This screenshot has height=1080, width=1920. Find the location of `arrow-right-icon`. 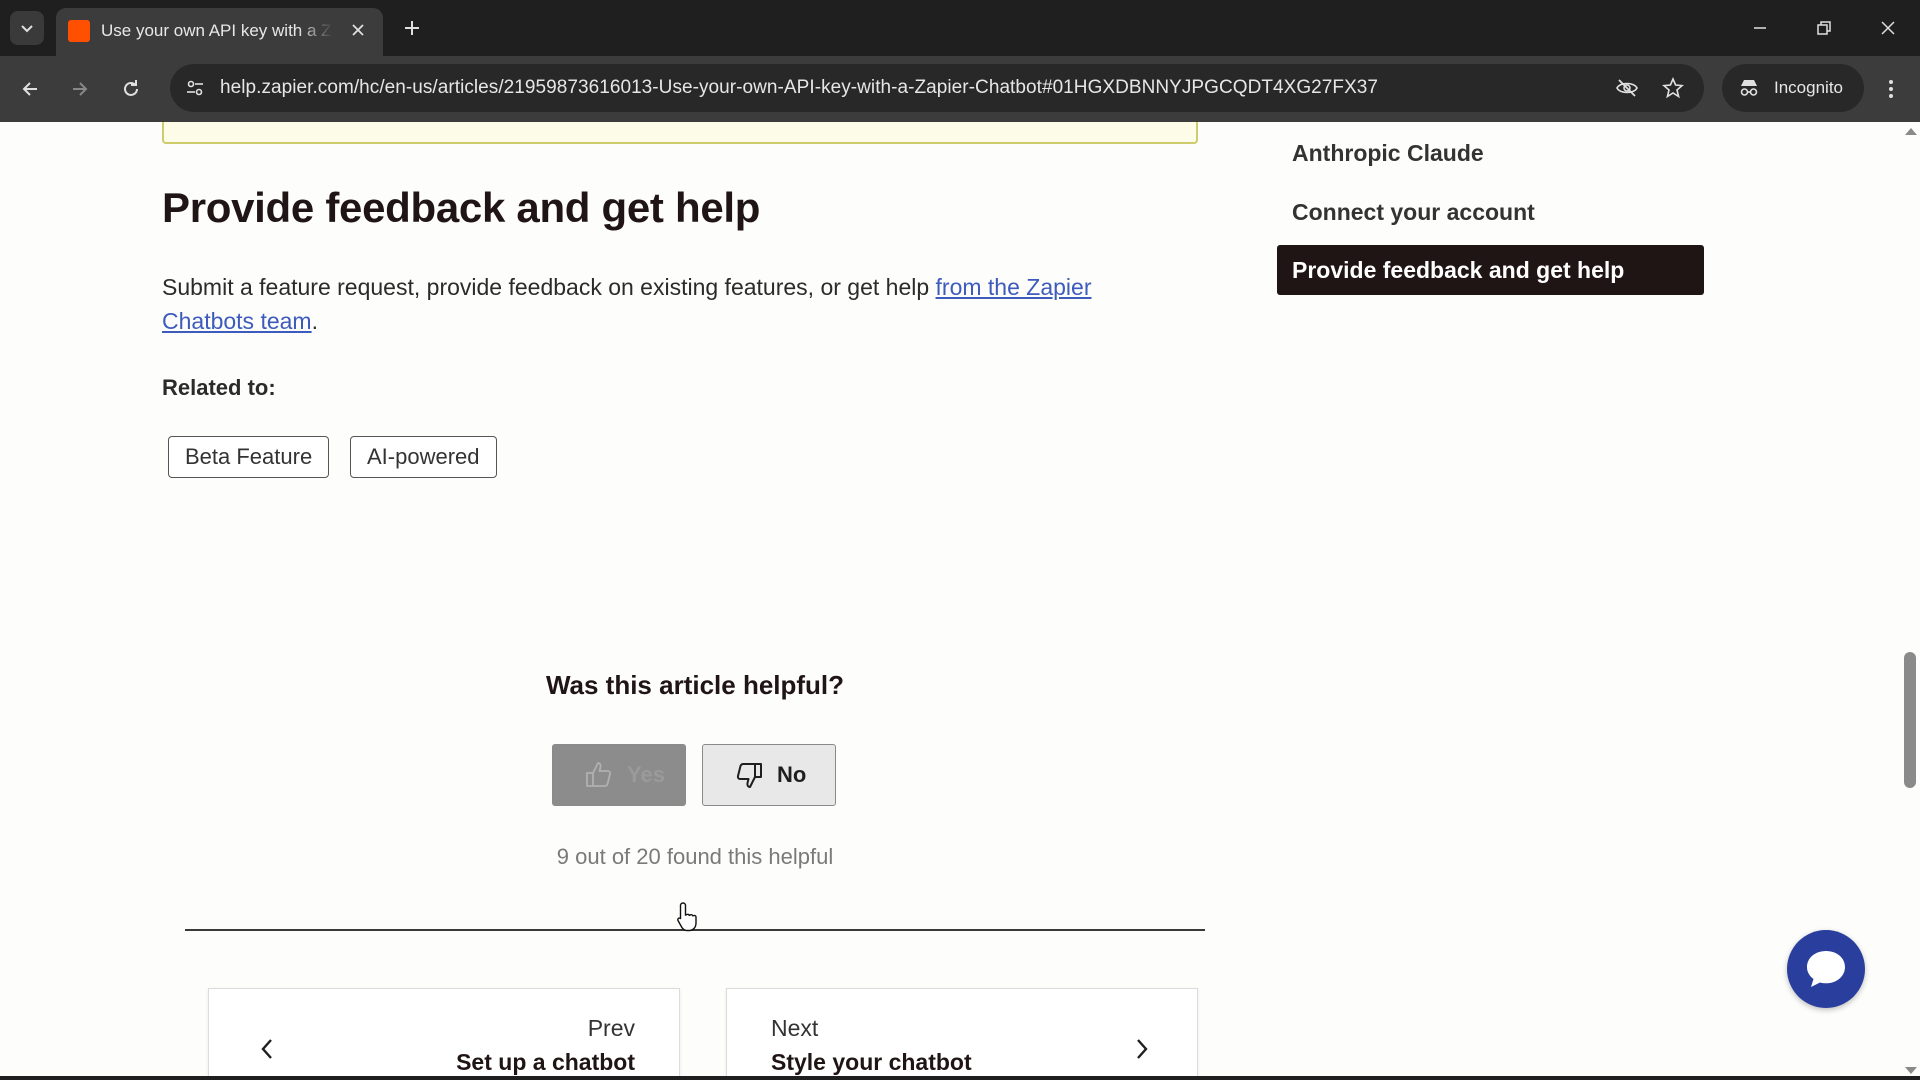

arrow-right-icon is located at coordinates (80, 89).